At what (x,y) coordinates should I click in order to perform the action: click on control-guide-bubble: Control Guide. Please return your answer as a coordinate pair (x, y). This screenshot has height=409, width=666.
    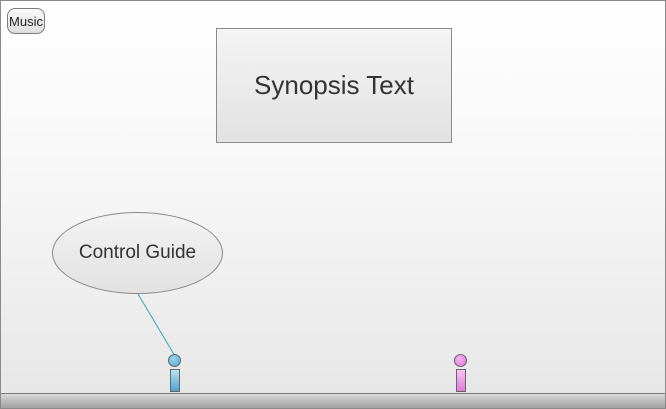
    Looking at the image, I should click on (137, 253).